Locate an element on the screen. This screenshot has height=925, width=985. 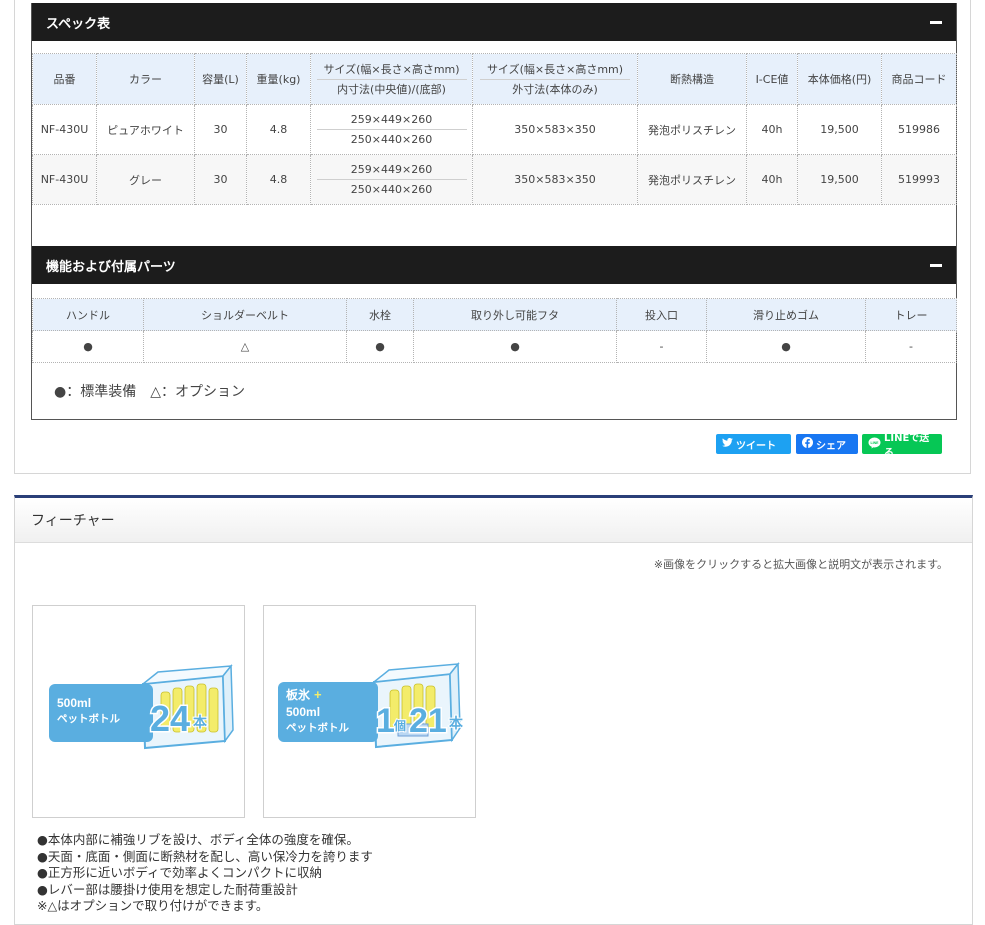
line-share-label: LINEで送る is located at coordinates (907, 446).